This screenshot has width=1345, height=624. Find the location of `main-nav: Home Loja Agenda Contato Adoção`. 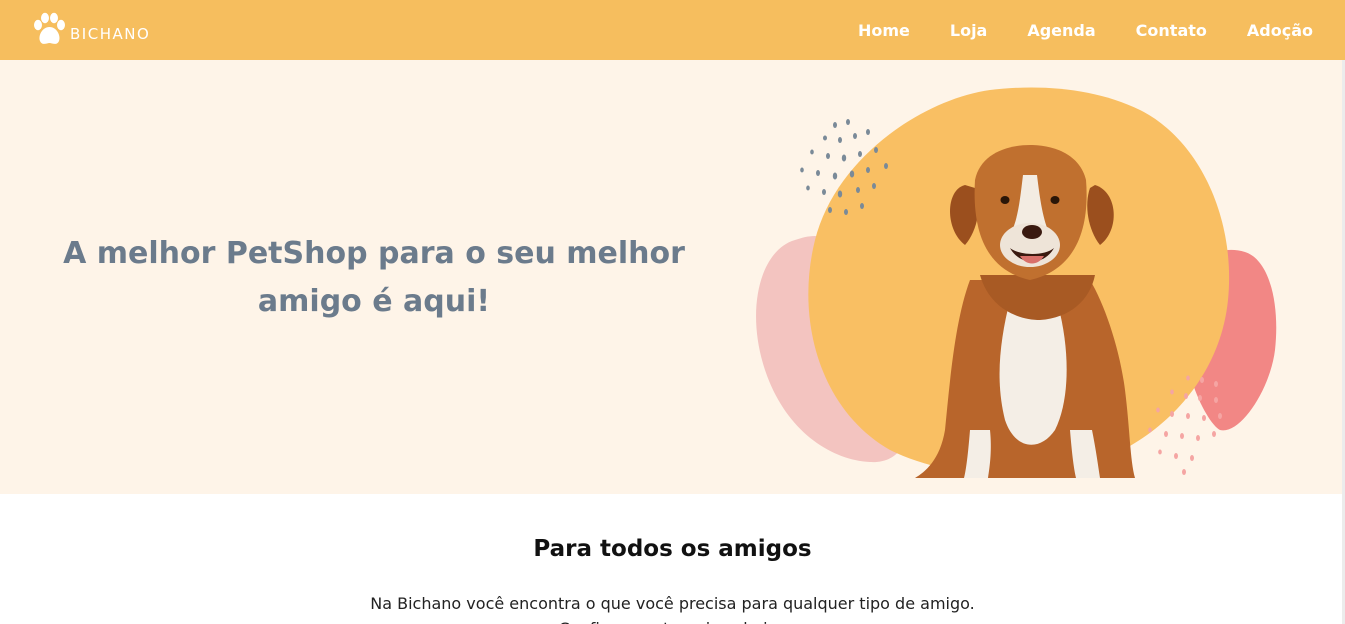

main-nav: Home Loja Agenda Contato Adoção is located at coordinates (1065, 30).